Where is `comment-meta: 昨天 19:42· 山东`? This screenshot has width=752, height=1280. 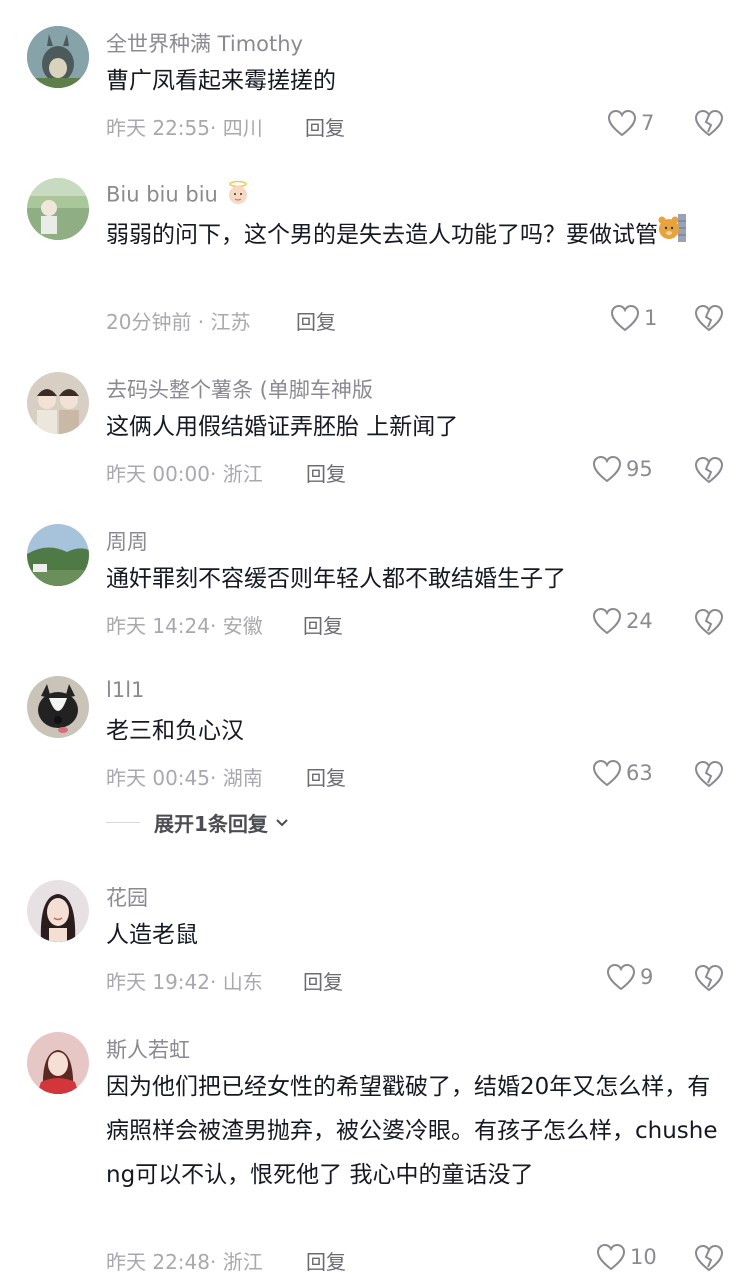
comment-meta: 昨天 19:42· 山东 is located at coordinates (184, 982).